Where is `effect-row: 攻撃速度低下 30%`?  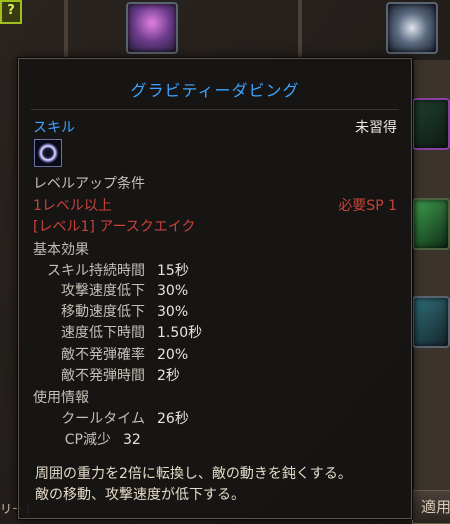
effect-row: 攻撃速度低下 30% is located at coordinates (110, 290).